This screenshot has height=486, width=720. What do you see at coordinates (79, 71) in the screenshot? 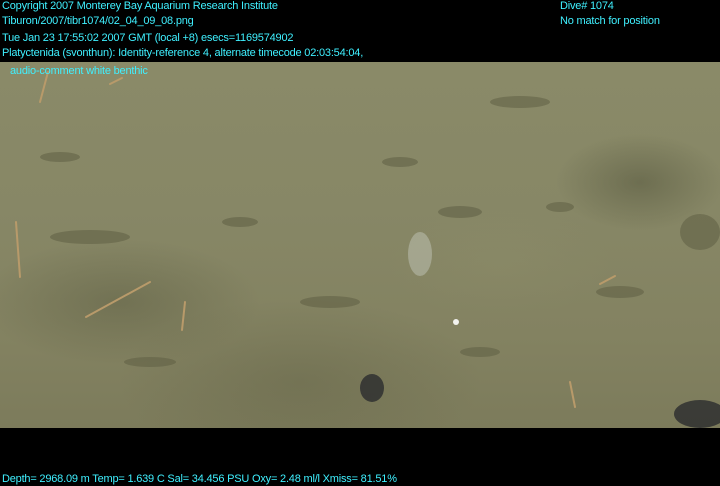
I see `comment-text: audio-comment white benthic` at bounding box center [79, 71].